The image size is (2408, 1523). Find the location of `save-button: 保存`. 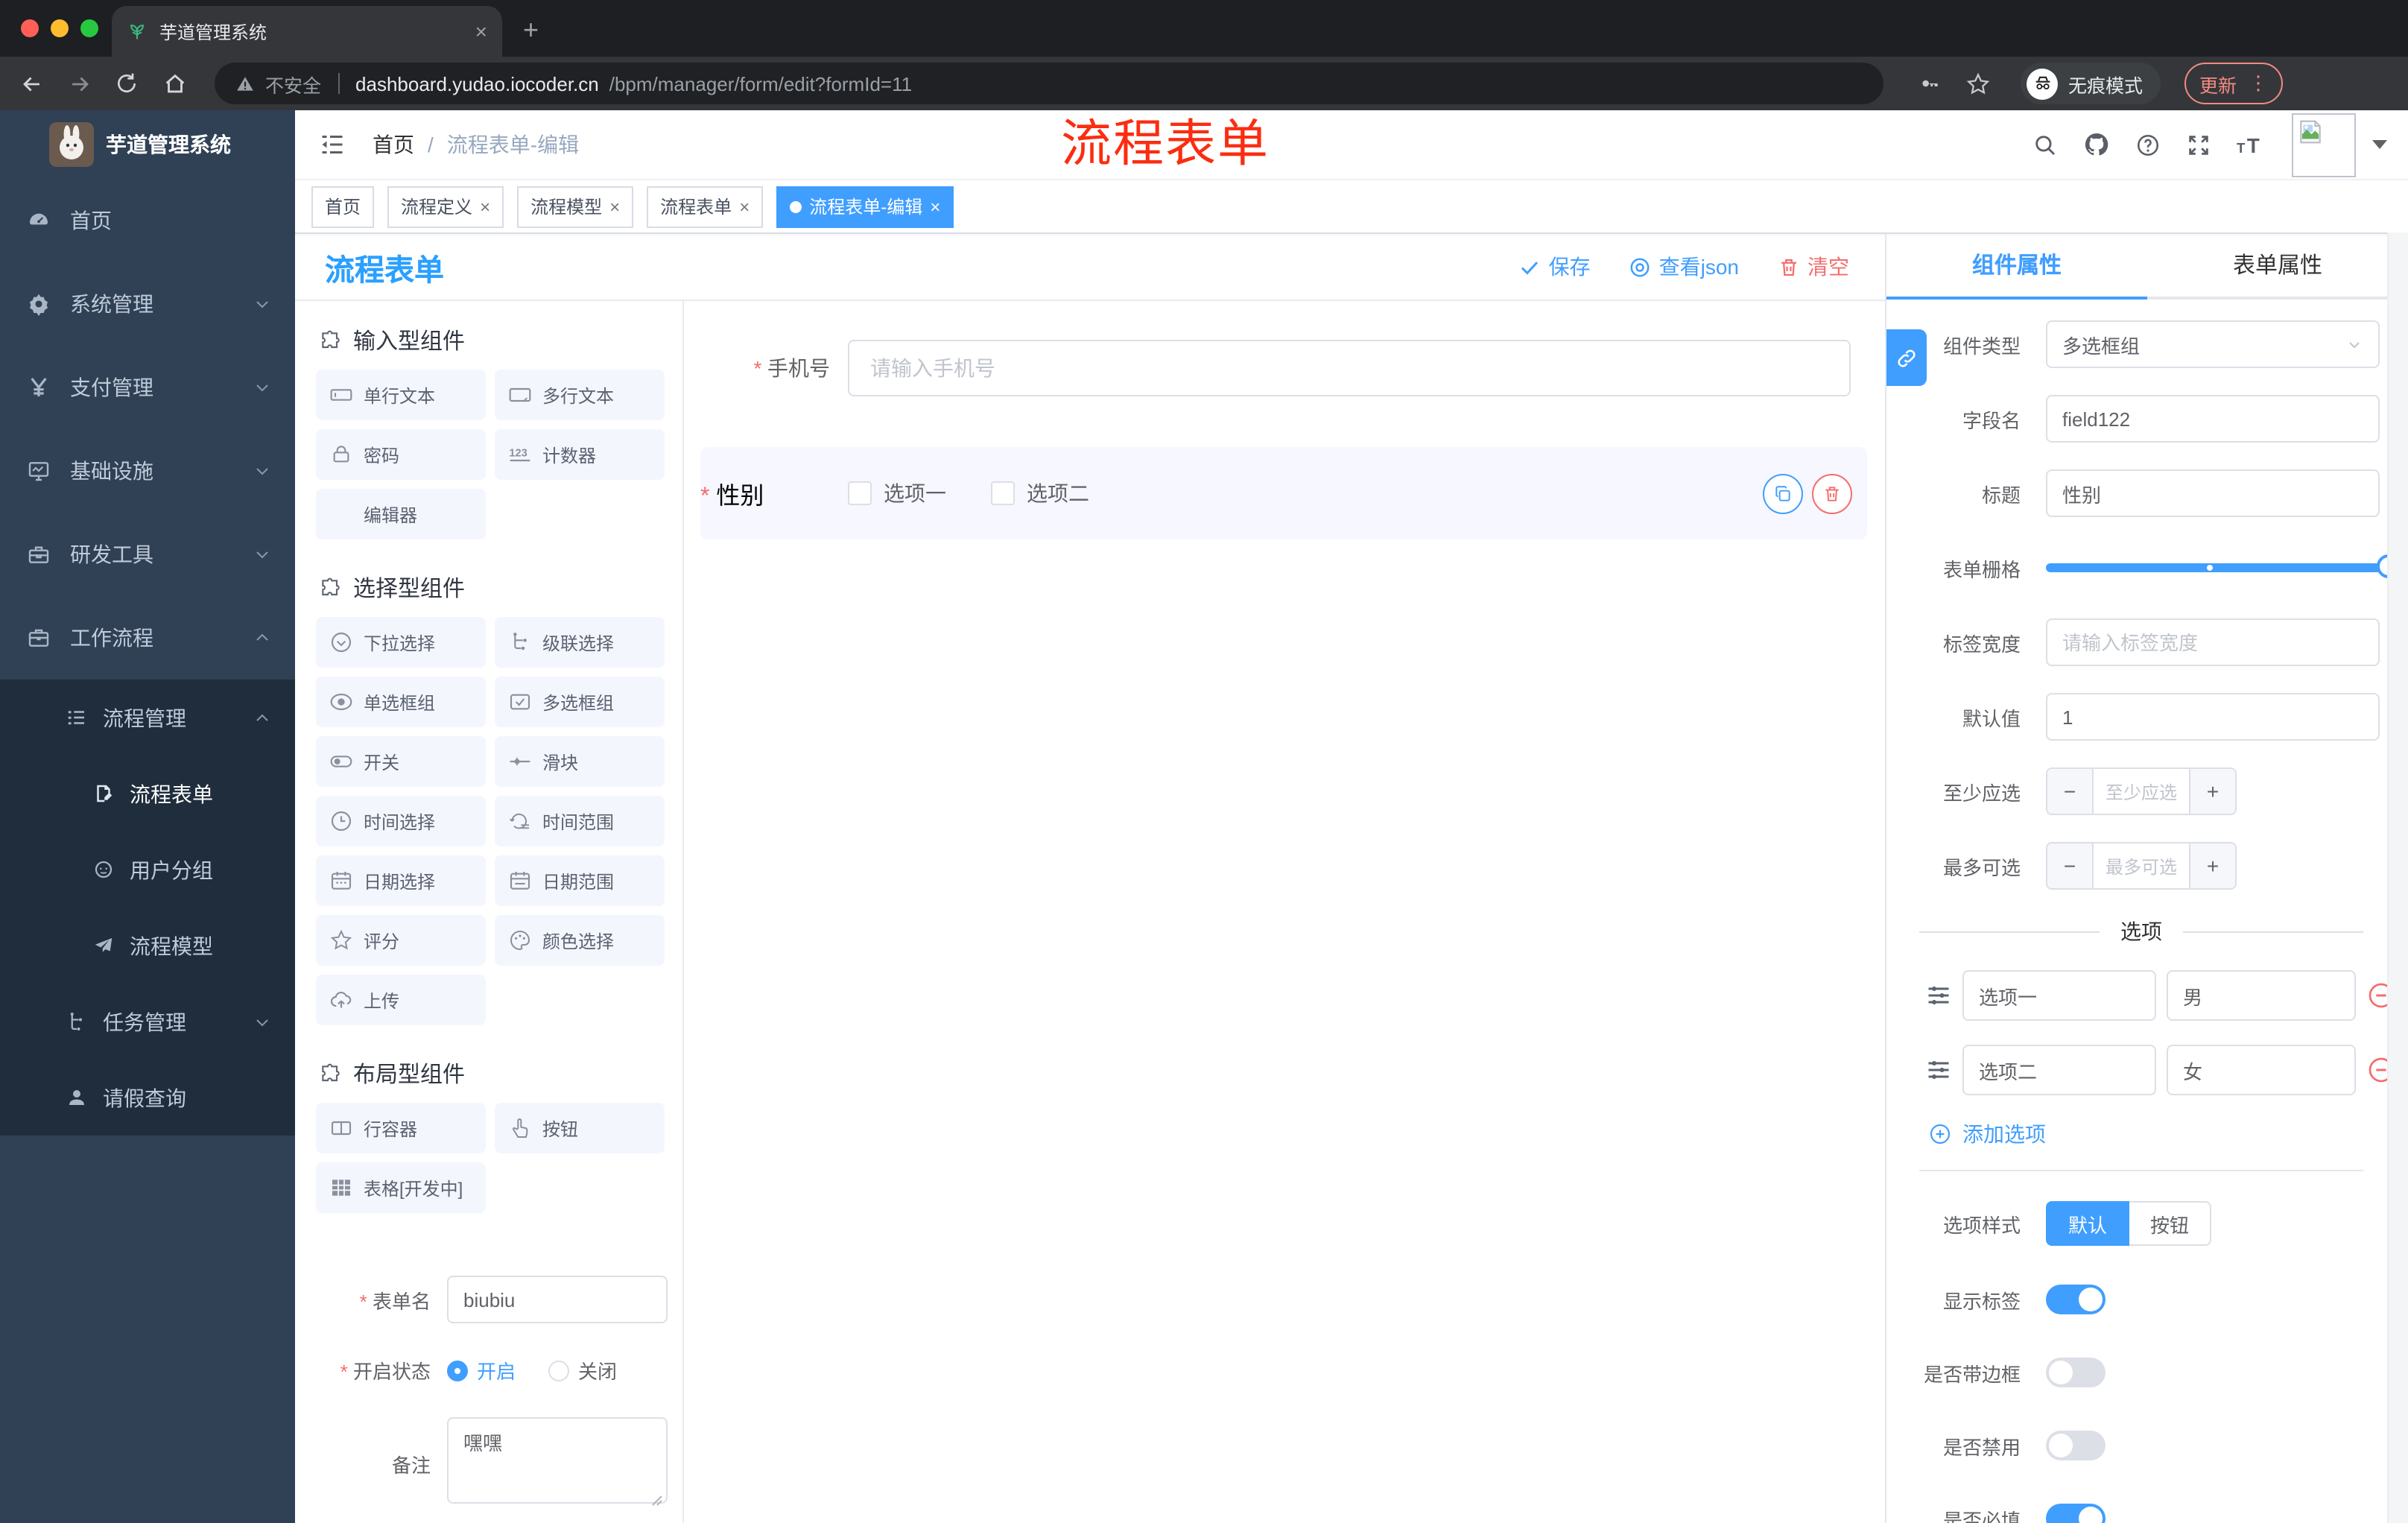

save-button: 保存 is located at coordinates (1555, 267).